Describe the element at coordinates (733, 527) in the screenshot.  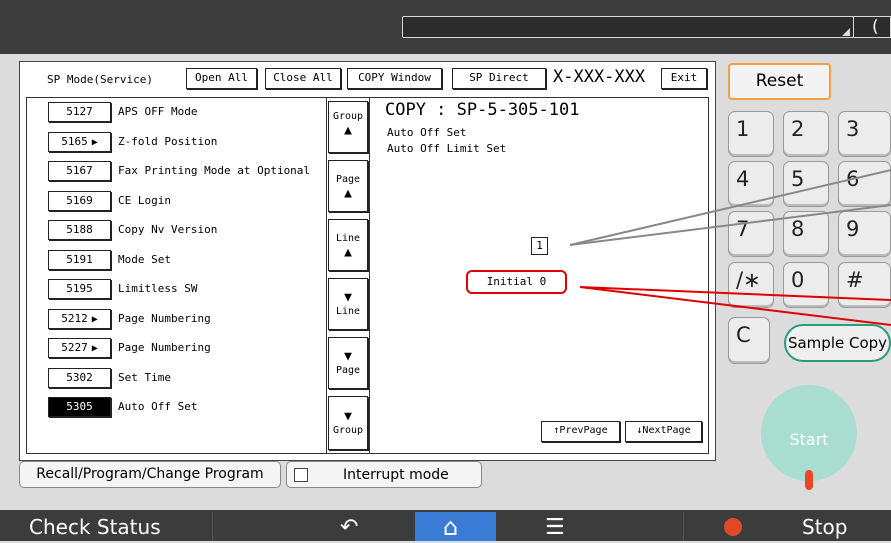
I see `stop-icon` at that location.